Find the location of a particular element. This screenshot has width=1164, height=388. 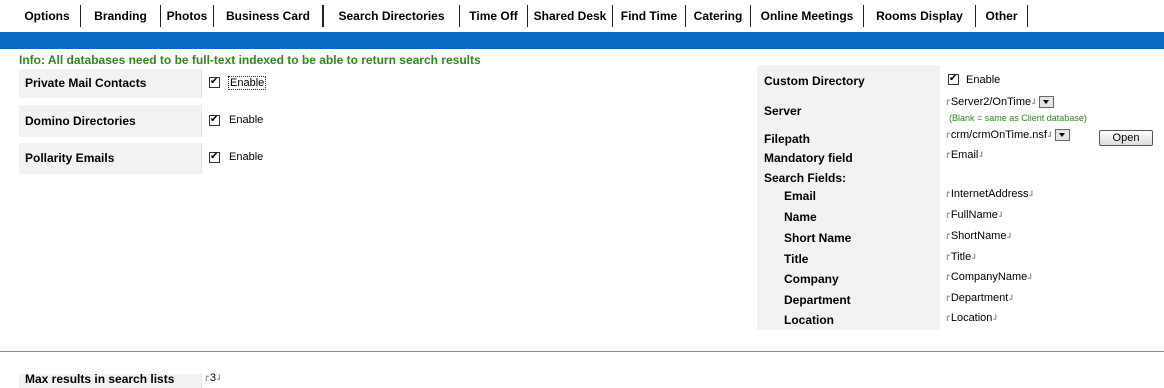

filepath-field: ┏crm/crmOnTime.nsf┛ is located at coordinates (1007, 135).